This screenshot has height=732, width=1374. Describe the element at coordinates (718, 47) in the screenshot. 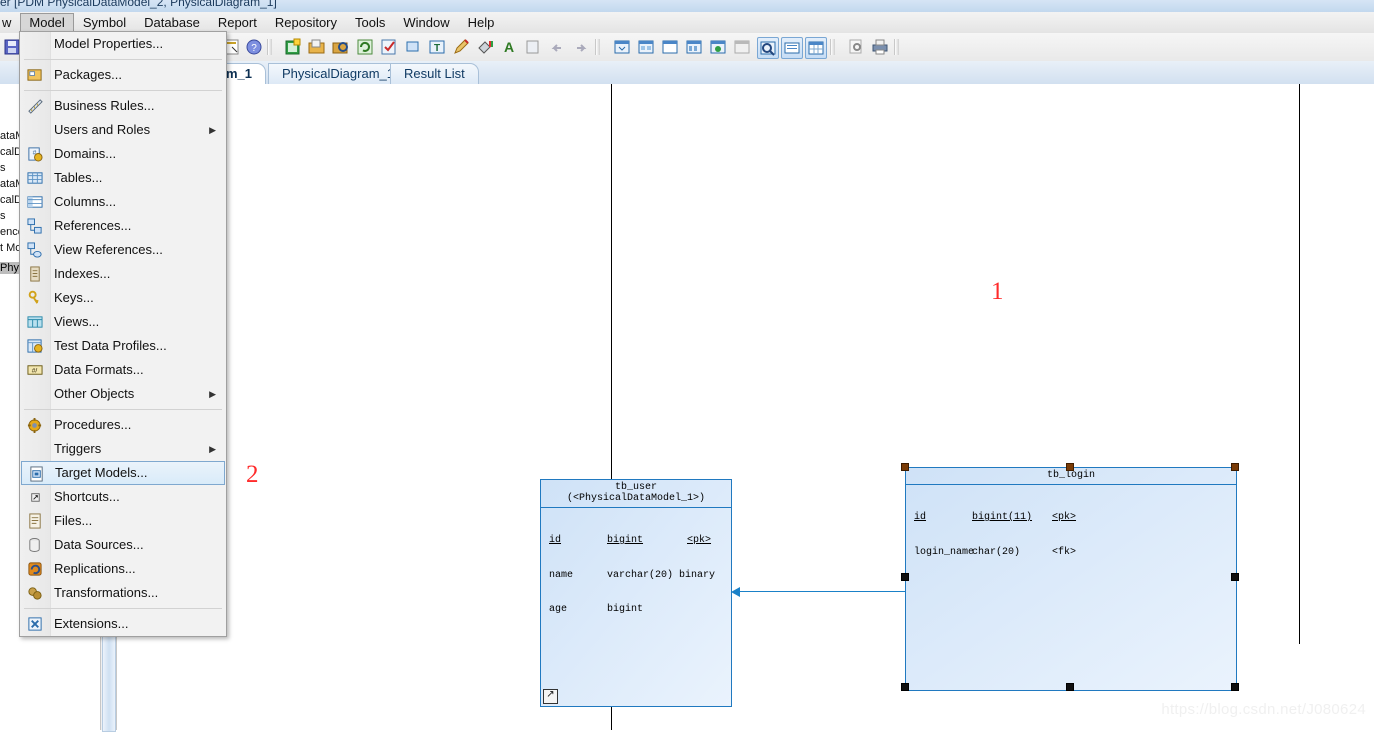

I see `toolbar-model-win-icon5` at that location.